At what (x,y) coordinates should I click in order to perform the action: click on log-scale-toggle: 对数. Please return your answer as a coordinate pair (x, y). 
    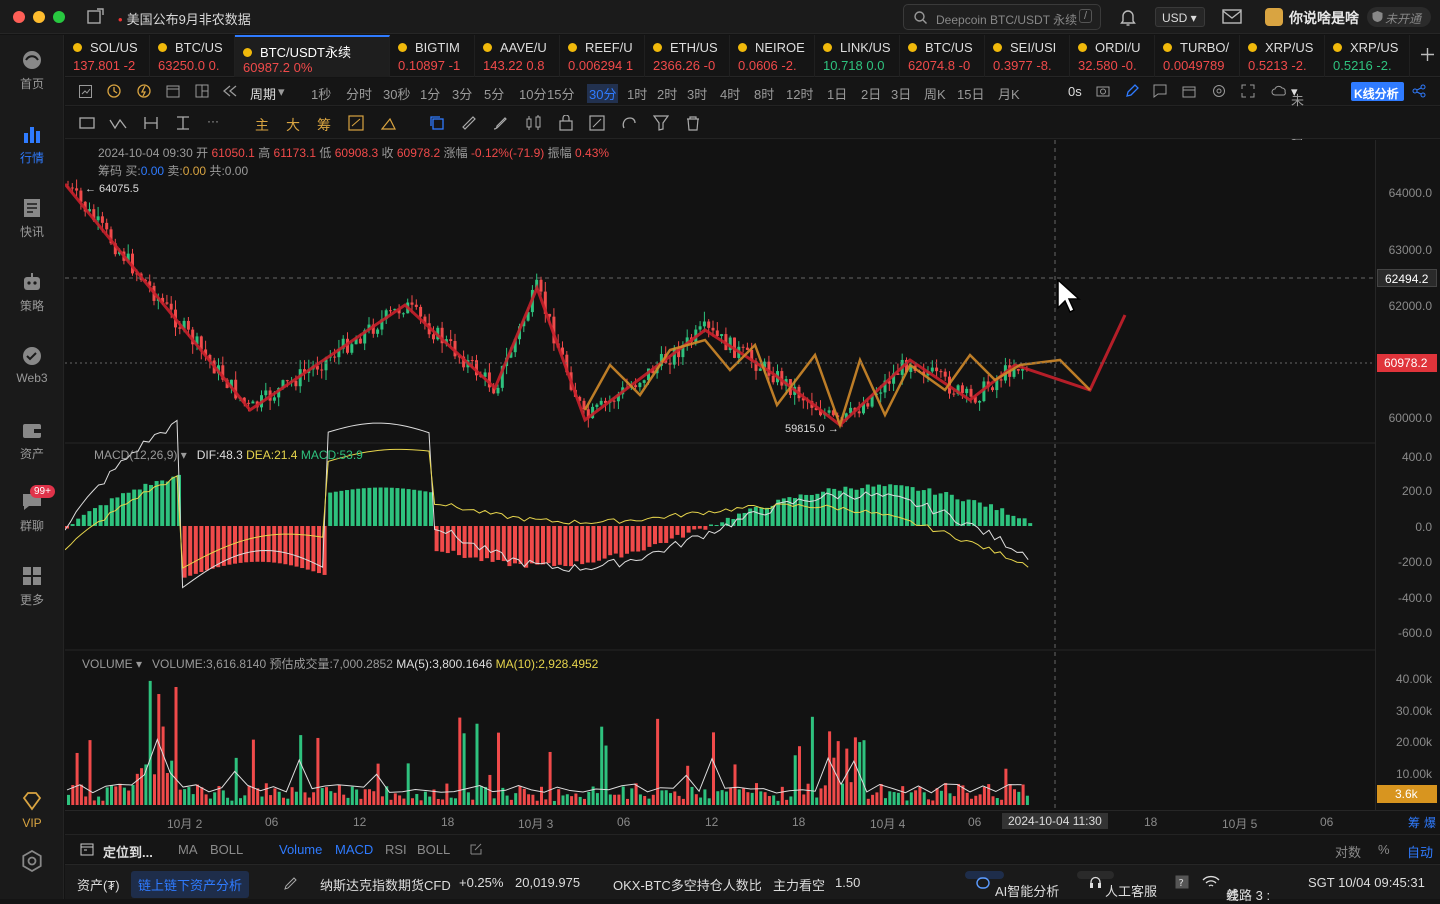
    Looking at the image, I should click on (1348, 851).